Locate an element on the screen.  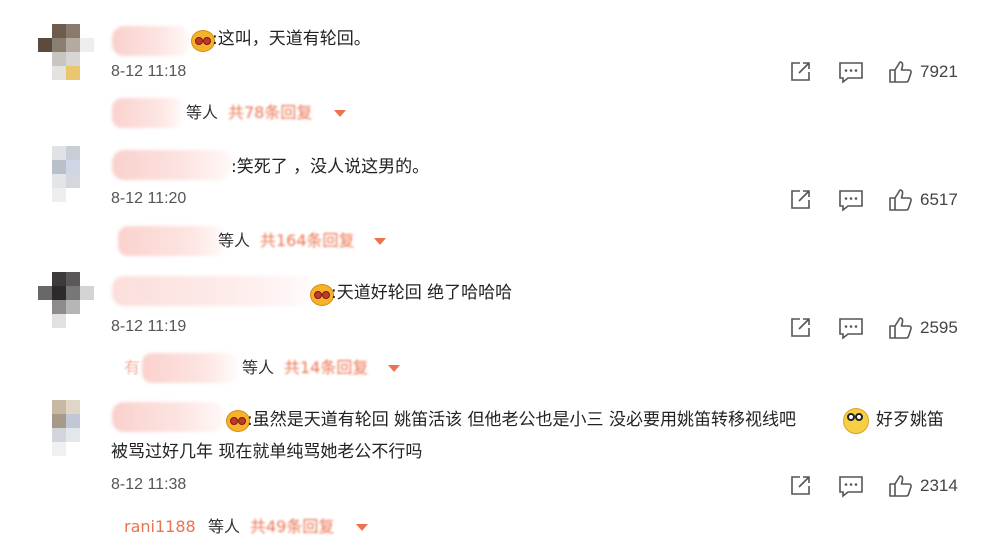
replier-name: 有 is located at coordinates (132, 368).